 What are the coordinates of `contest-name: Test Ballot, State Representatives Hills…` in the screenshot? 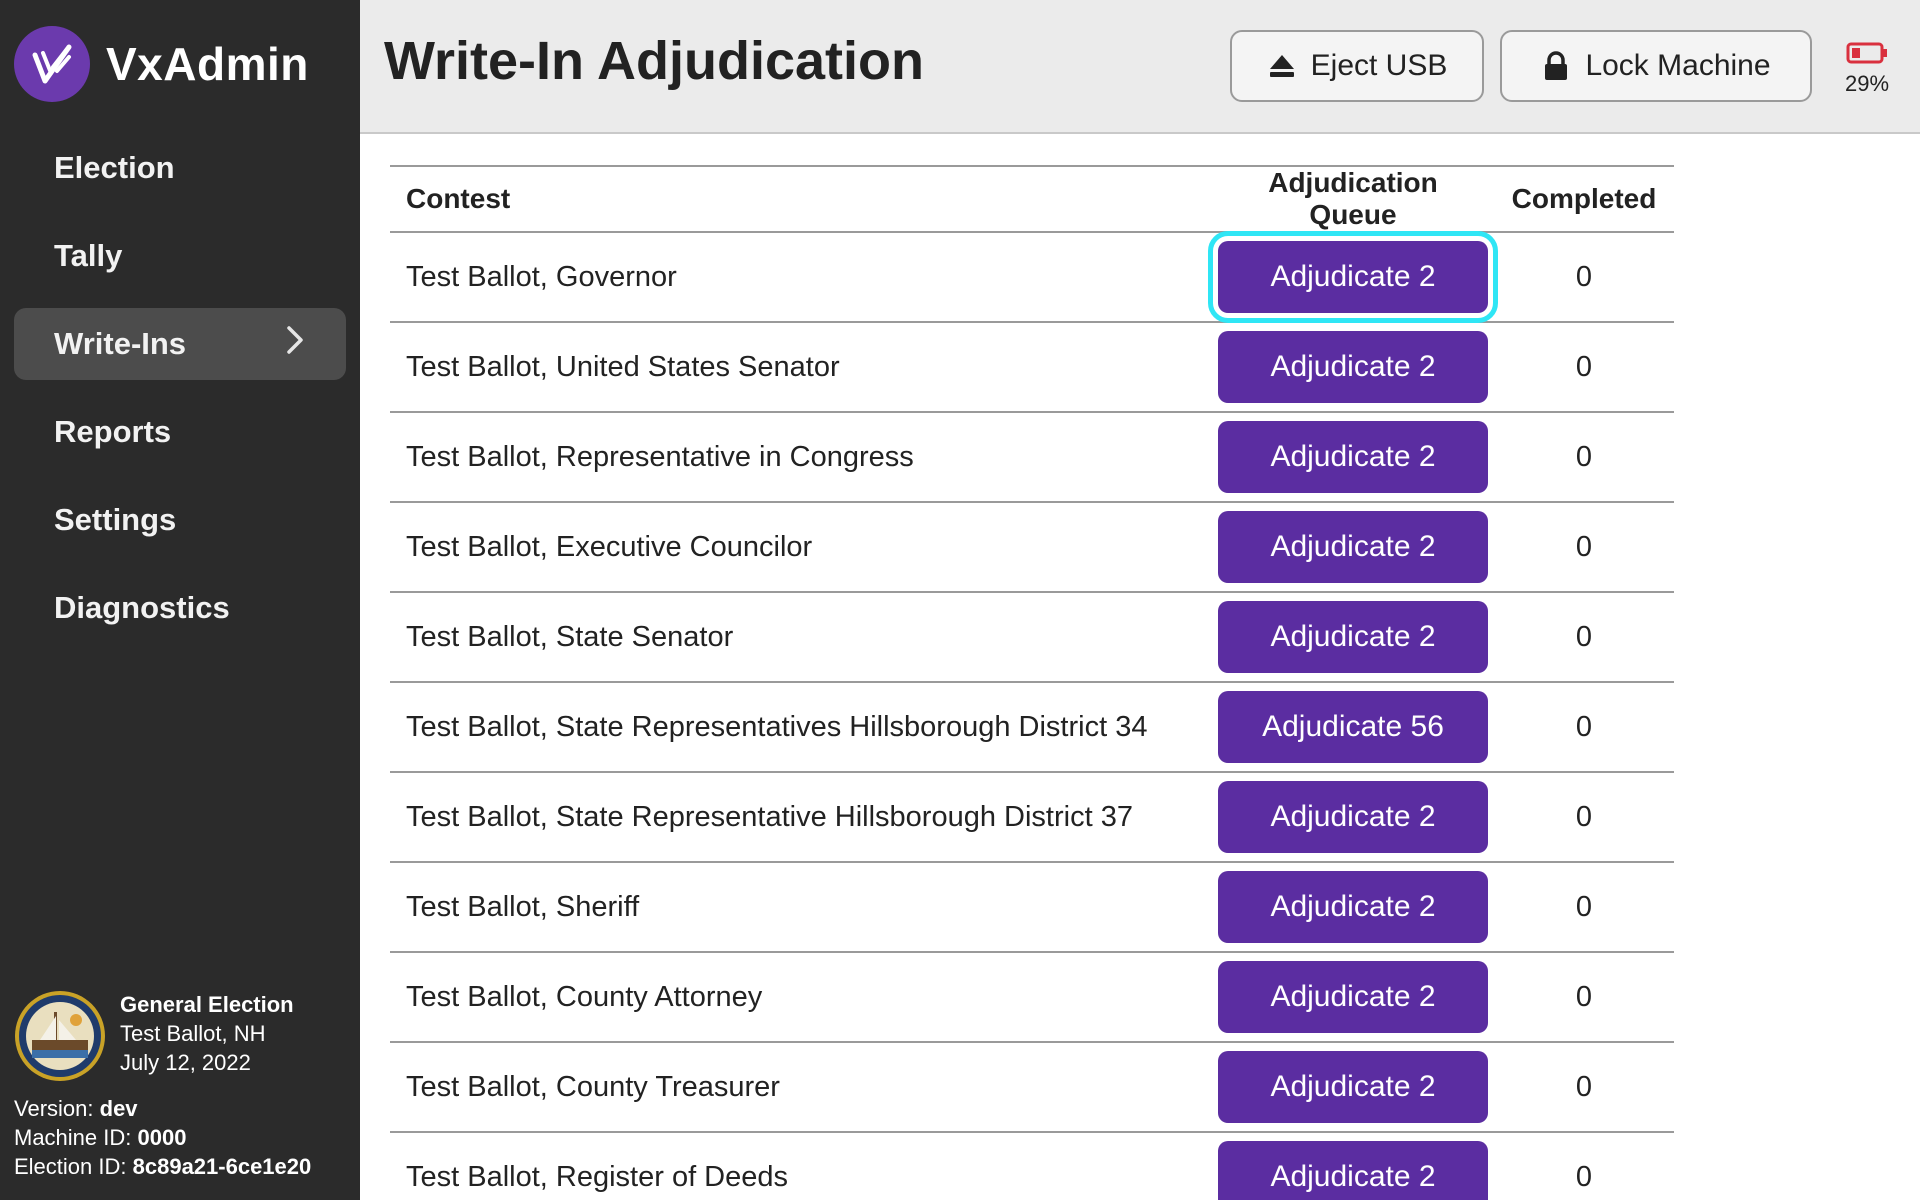 It's located at (801, 727).